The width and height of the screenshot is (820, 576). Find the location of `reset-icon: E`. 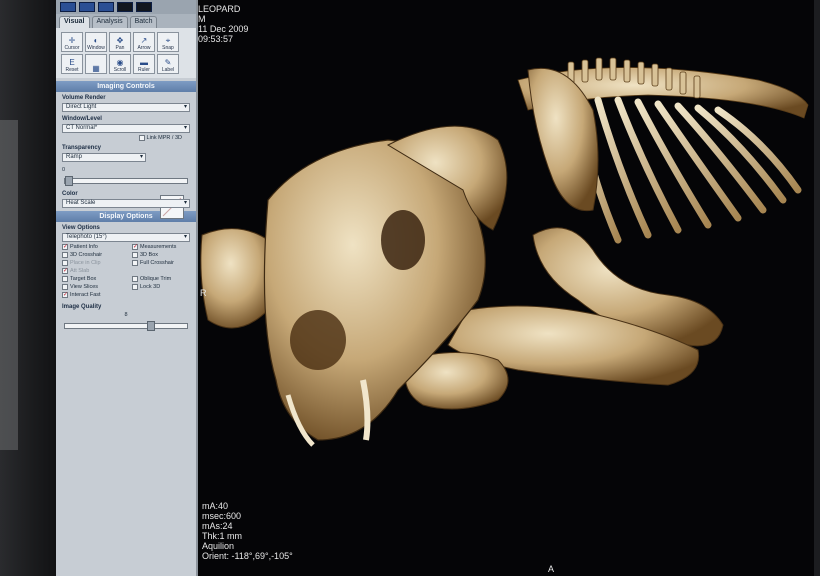

reset-icon: E is located at coordinates (72, 62).